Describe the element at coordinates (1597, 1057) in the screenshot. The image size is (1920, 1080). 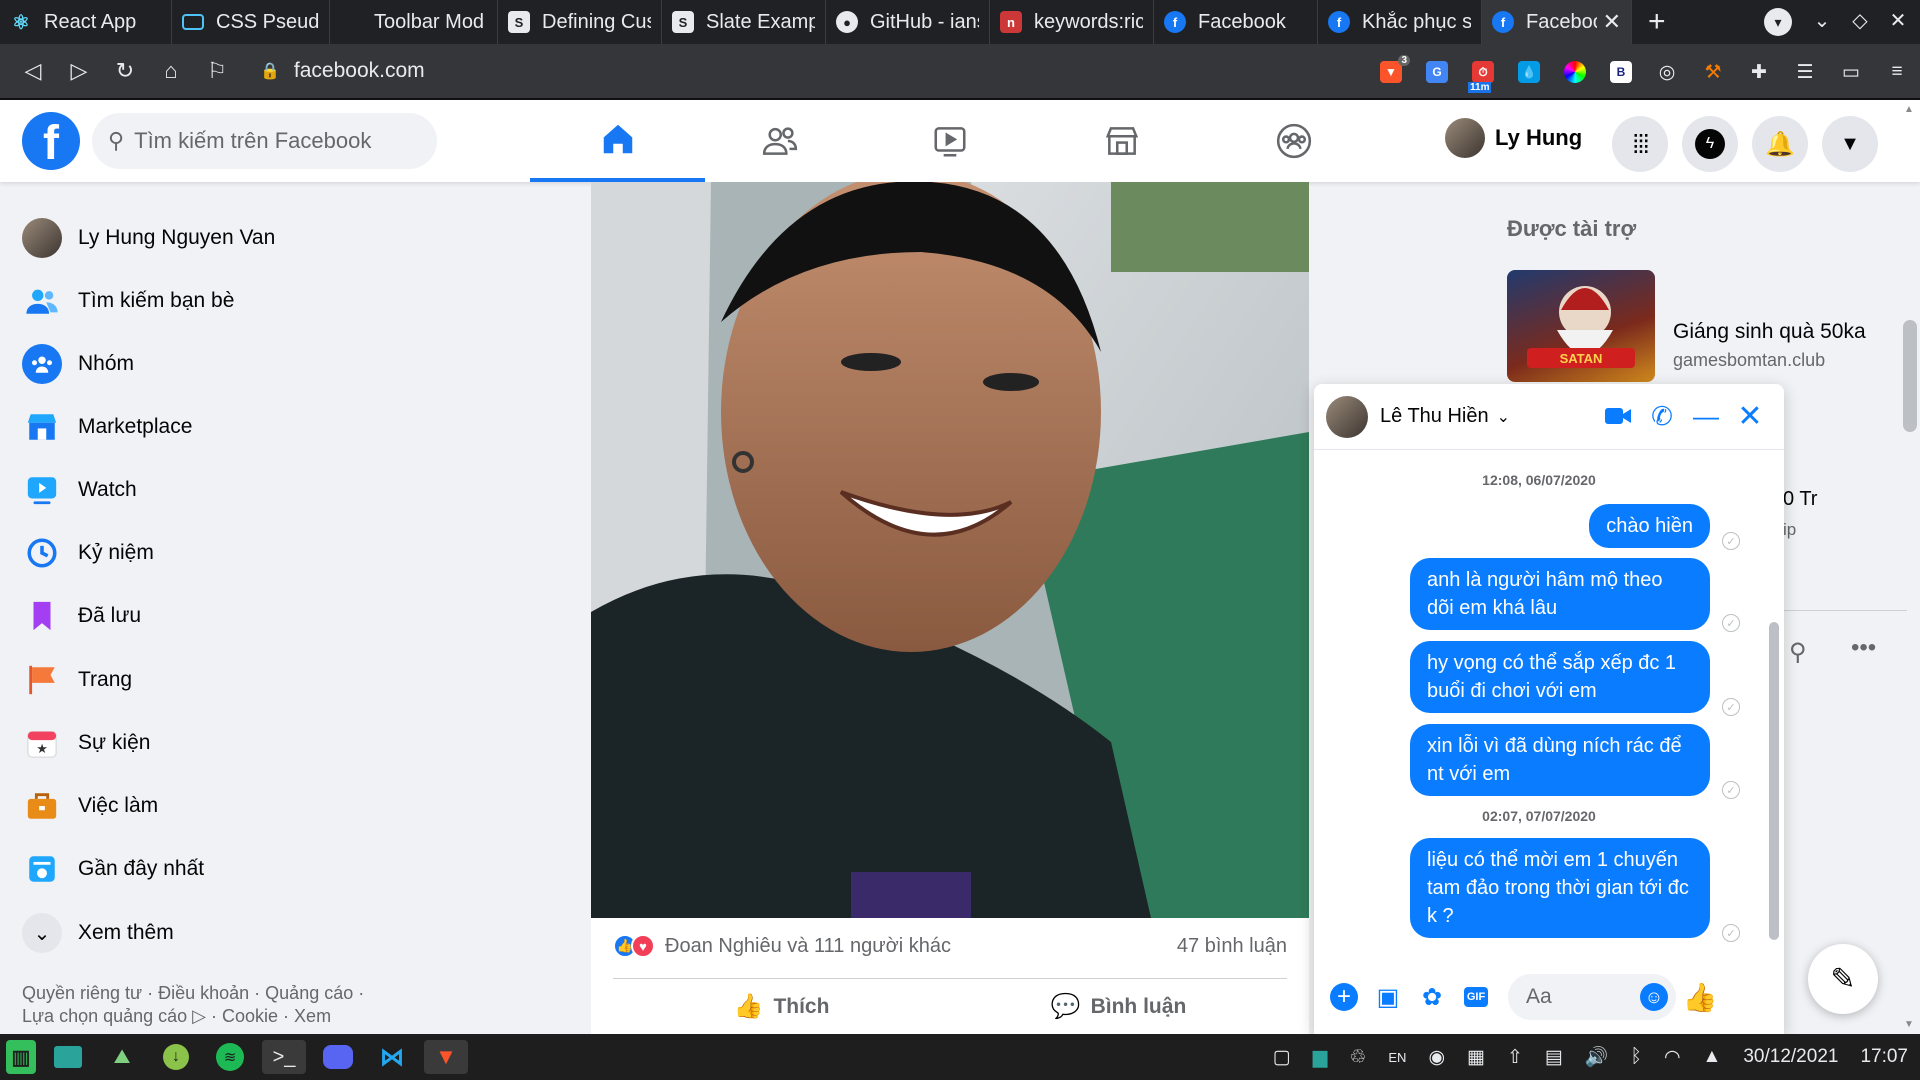
I see `volume-icon: 🔊` at that location.